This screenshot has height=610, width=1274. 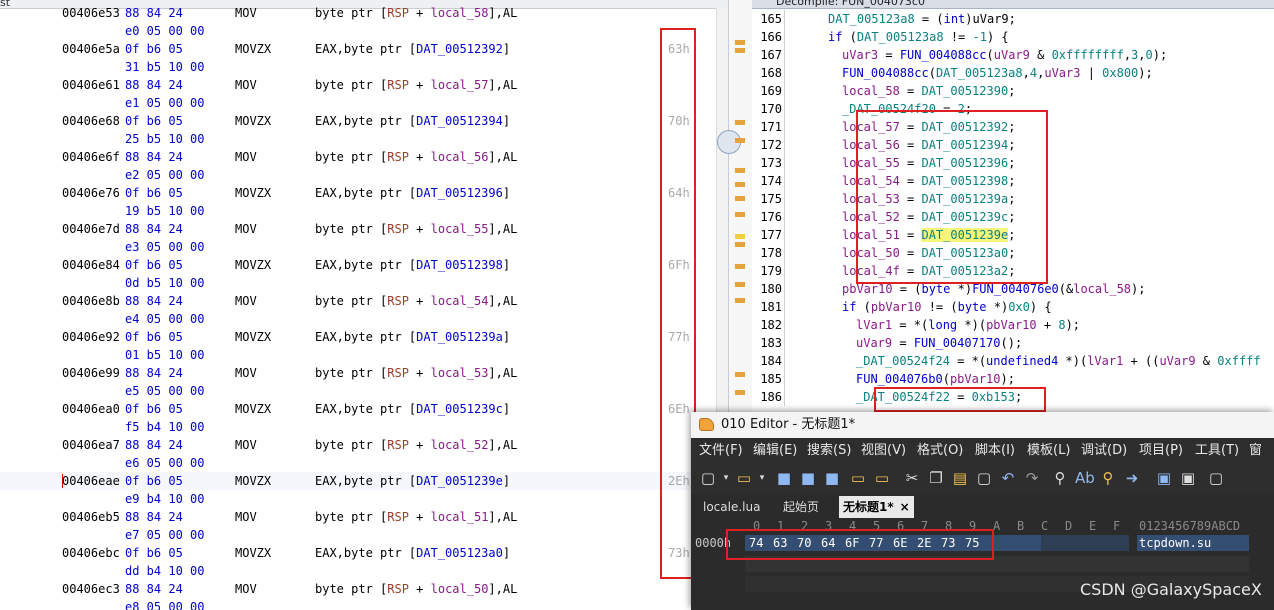 What do you see at coordinates (935, 289) in the screenshot?
I see `code-token: byte` at bounding box center [935, 289].